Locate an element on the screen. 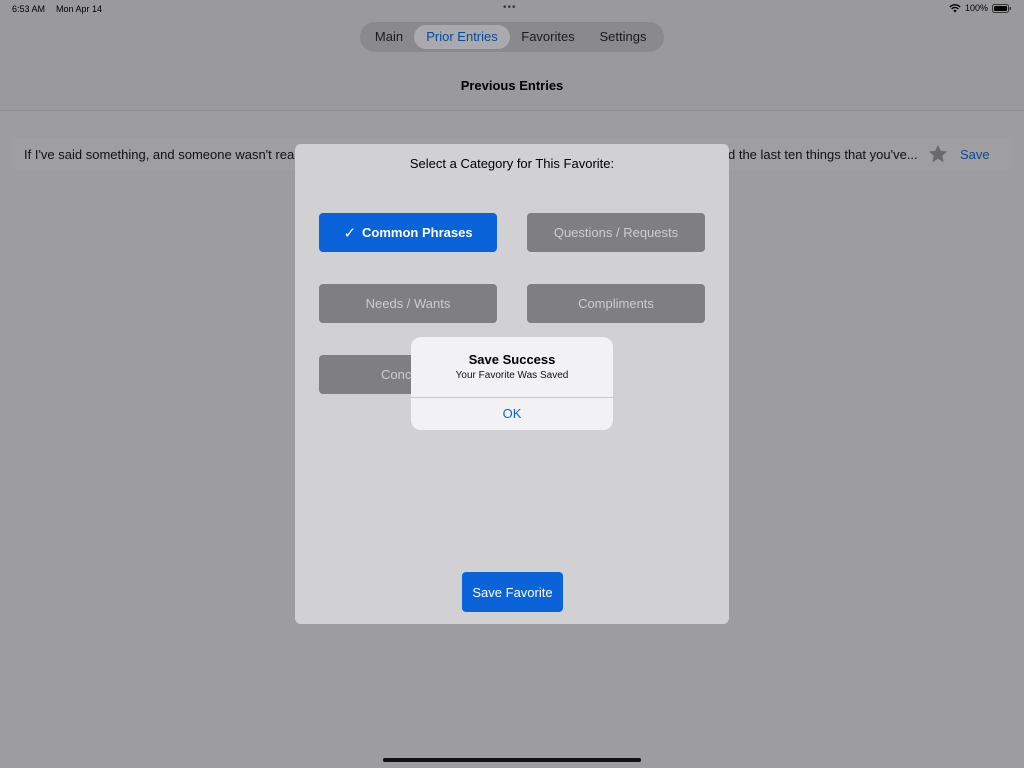 This screenshot has width=1024, height=768. category-label: Common Phrases is located at coordinates (417, 232).